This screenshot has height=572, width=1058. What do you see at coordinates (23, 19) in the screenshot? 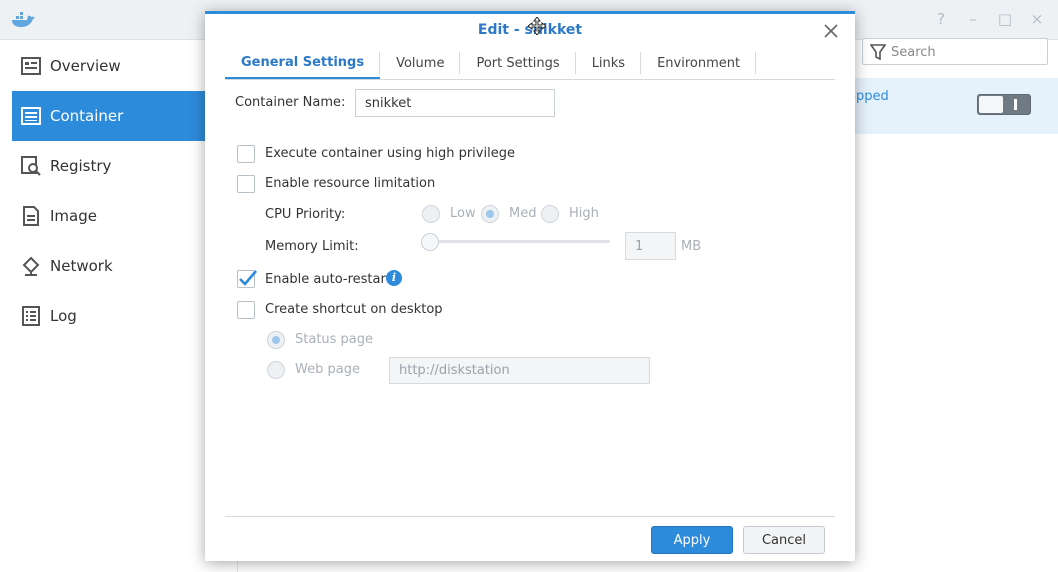
I see `docker-whale-icon` at bounding box center [23, 19].